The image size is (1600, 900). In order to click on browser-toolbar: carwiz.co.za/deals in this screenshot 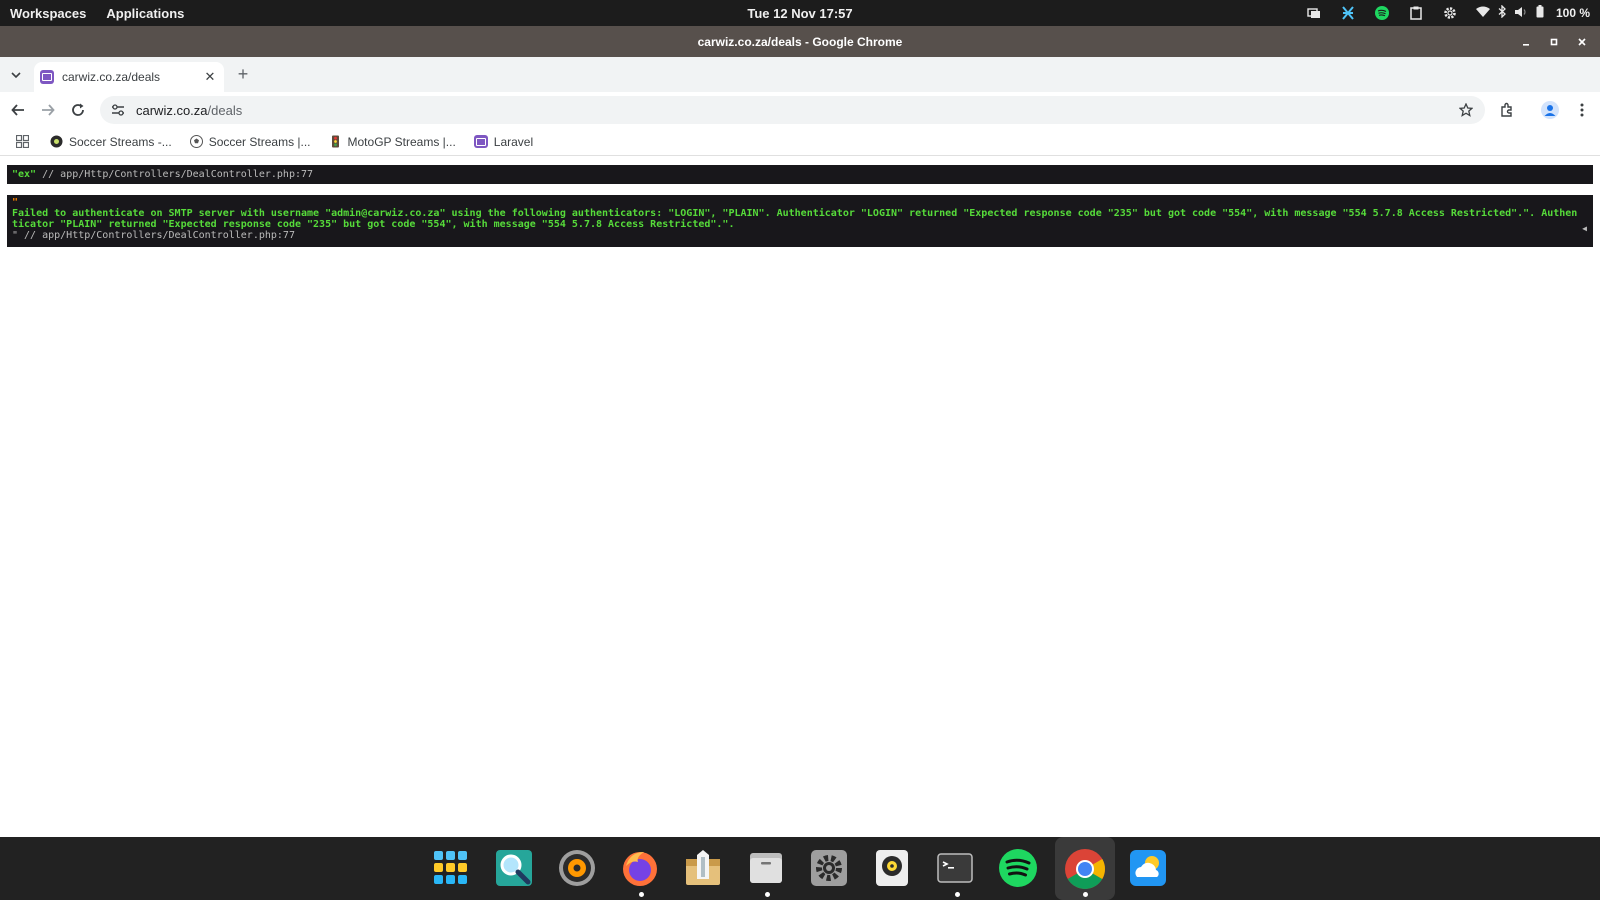, I will do `click(800, 110)`.